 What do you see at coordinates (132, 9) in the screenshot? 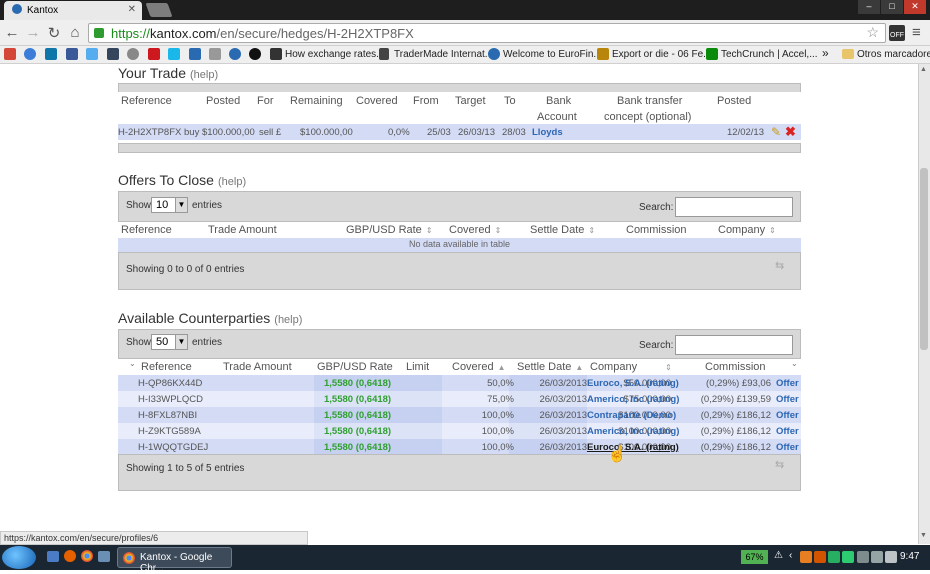
I see `tab-close-icon: ✕` at bounding box center [132, 9].